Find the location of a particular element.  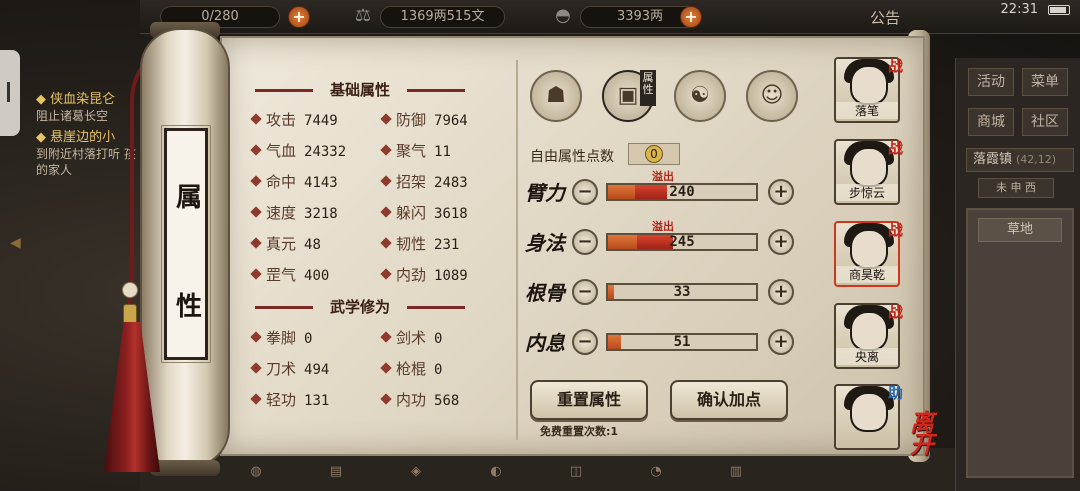

location-name: 落霞镇 is located at coordinates (993, 159).